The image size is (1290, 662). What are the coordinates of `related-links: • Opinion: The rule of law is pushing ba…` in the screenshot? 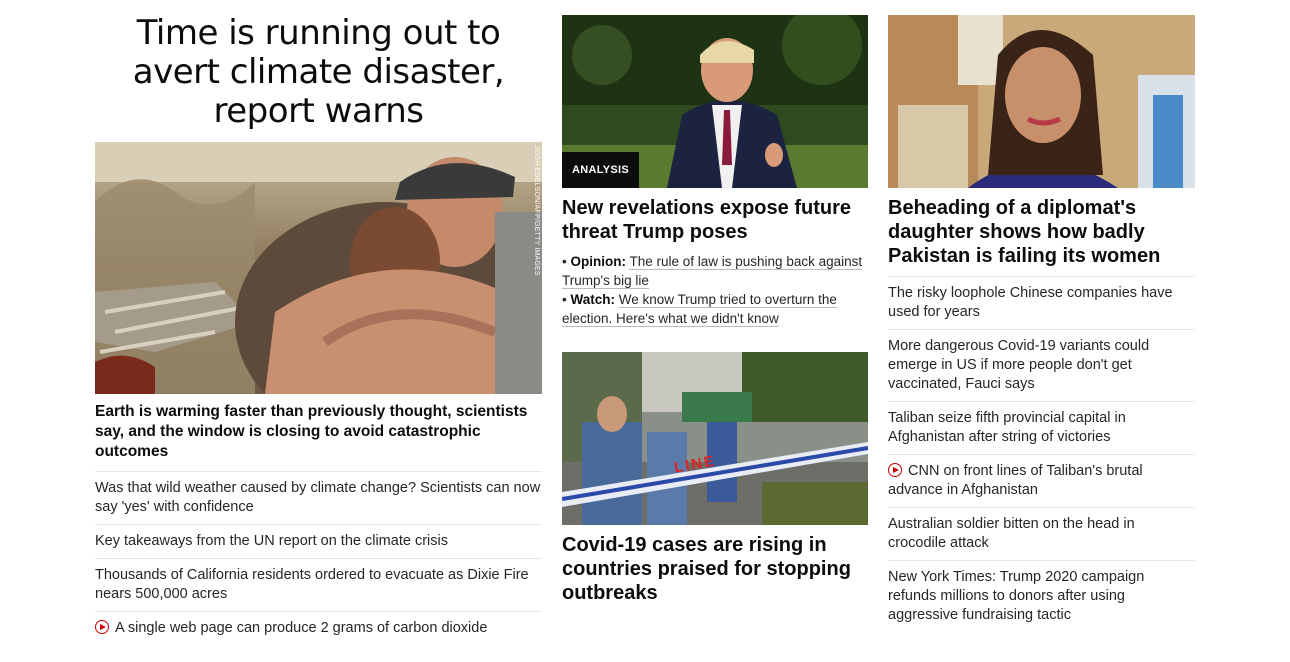 It's located at (715, 290).